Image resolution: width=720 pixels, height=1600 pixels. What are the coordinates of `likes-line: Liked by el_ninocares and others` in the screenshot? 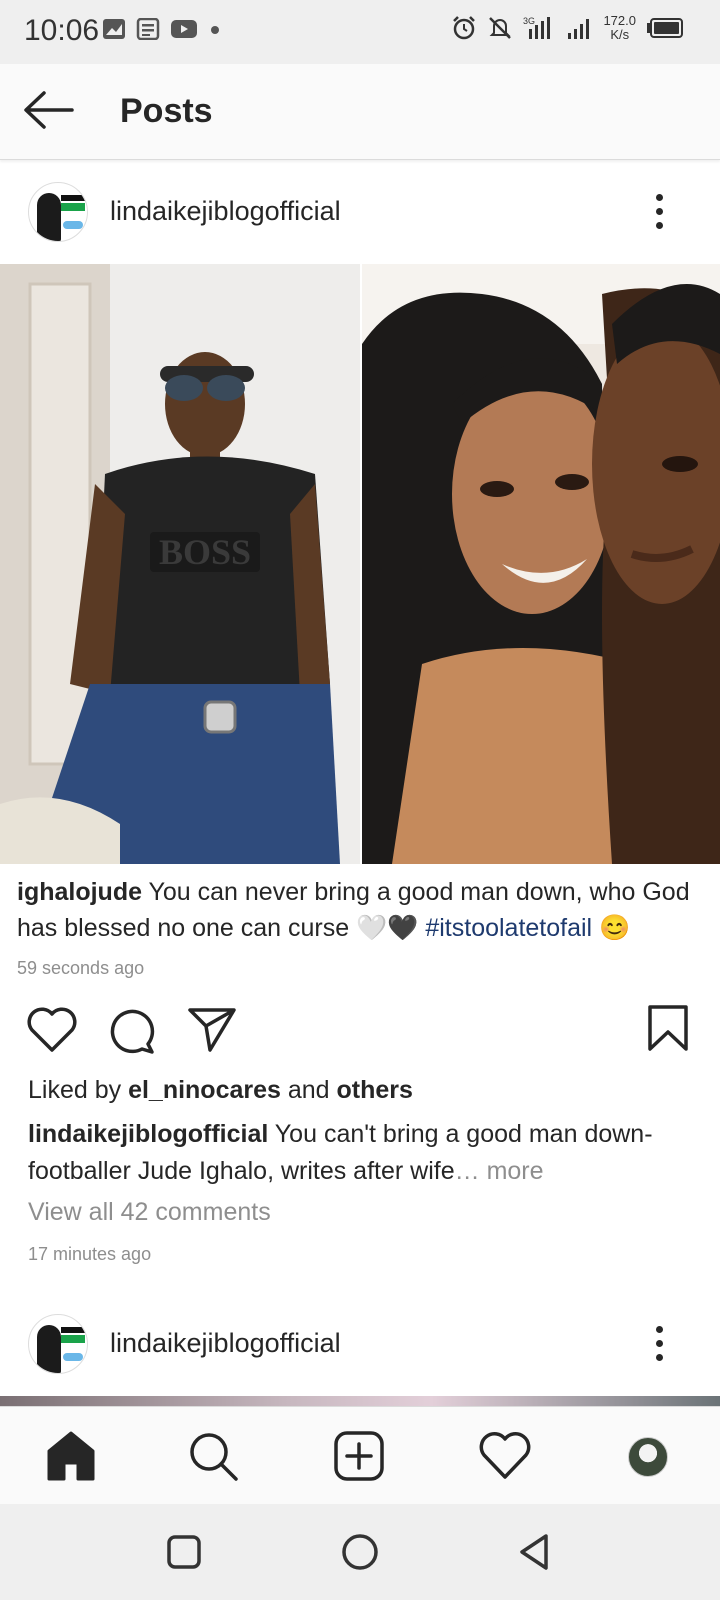 It's located at (220, 1090).